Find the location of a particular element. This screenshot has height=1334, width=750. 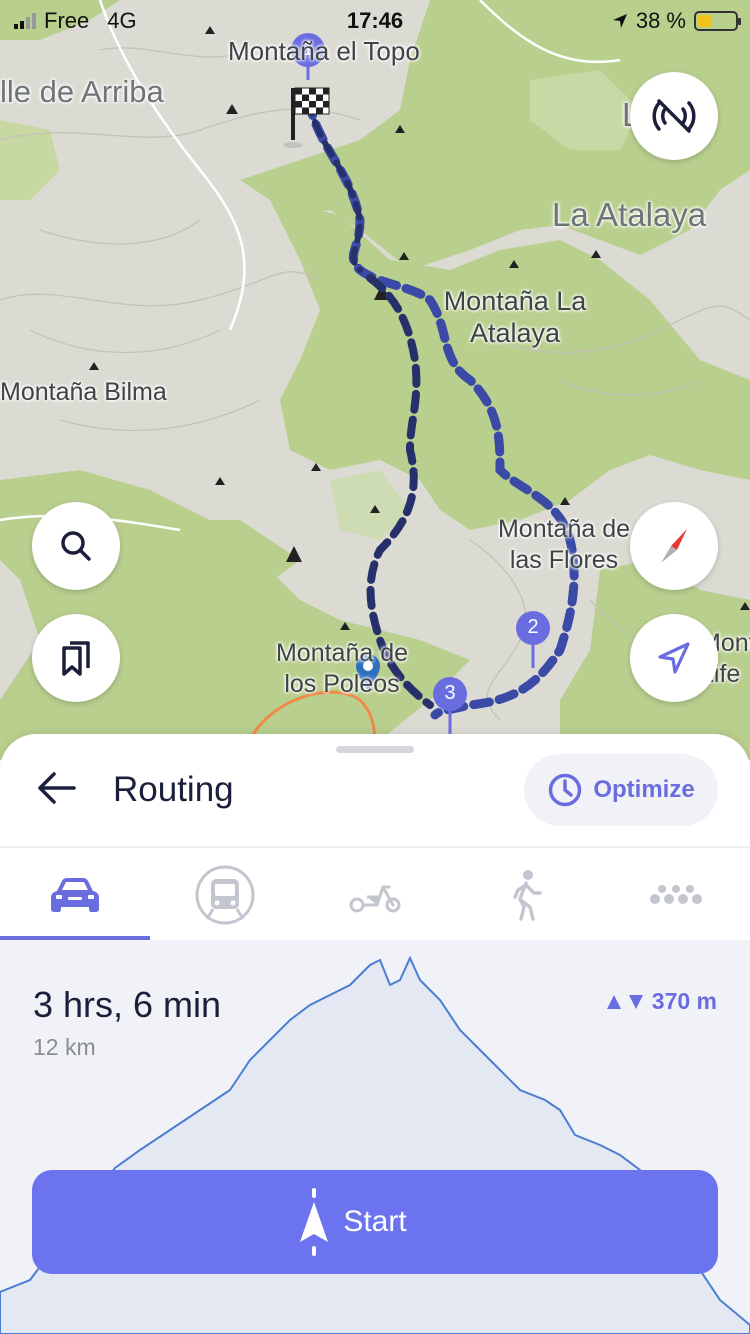

start-navigation-button: Start is located at coordinates (375, 1222).